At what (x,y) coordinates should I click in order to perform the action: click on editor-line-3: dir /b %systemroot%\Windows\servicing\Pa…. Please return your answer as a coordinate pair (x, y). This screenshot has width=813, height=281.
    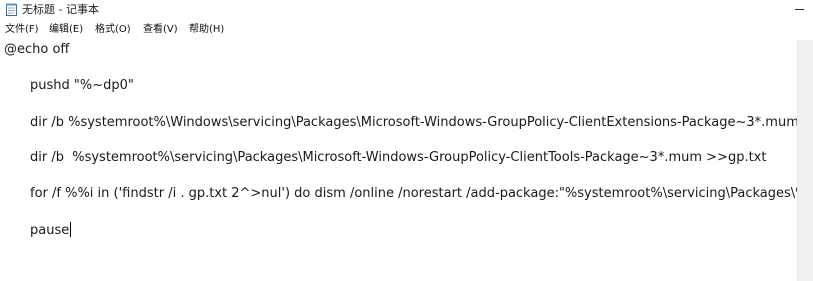
    Looking at the image, I should click on (413, 122).